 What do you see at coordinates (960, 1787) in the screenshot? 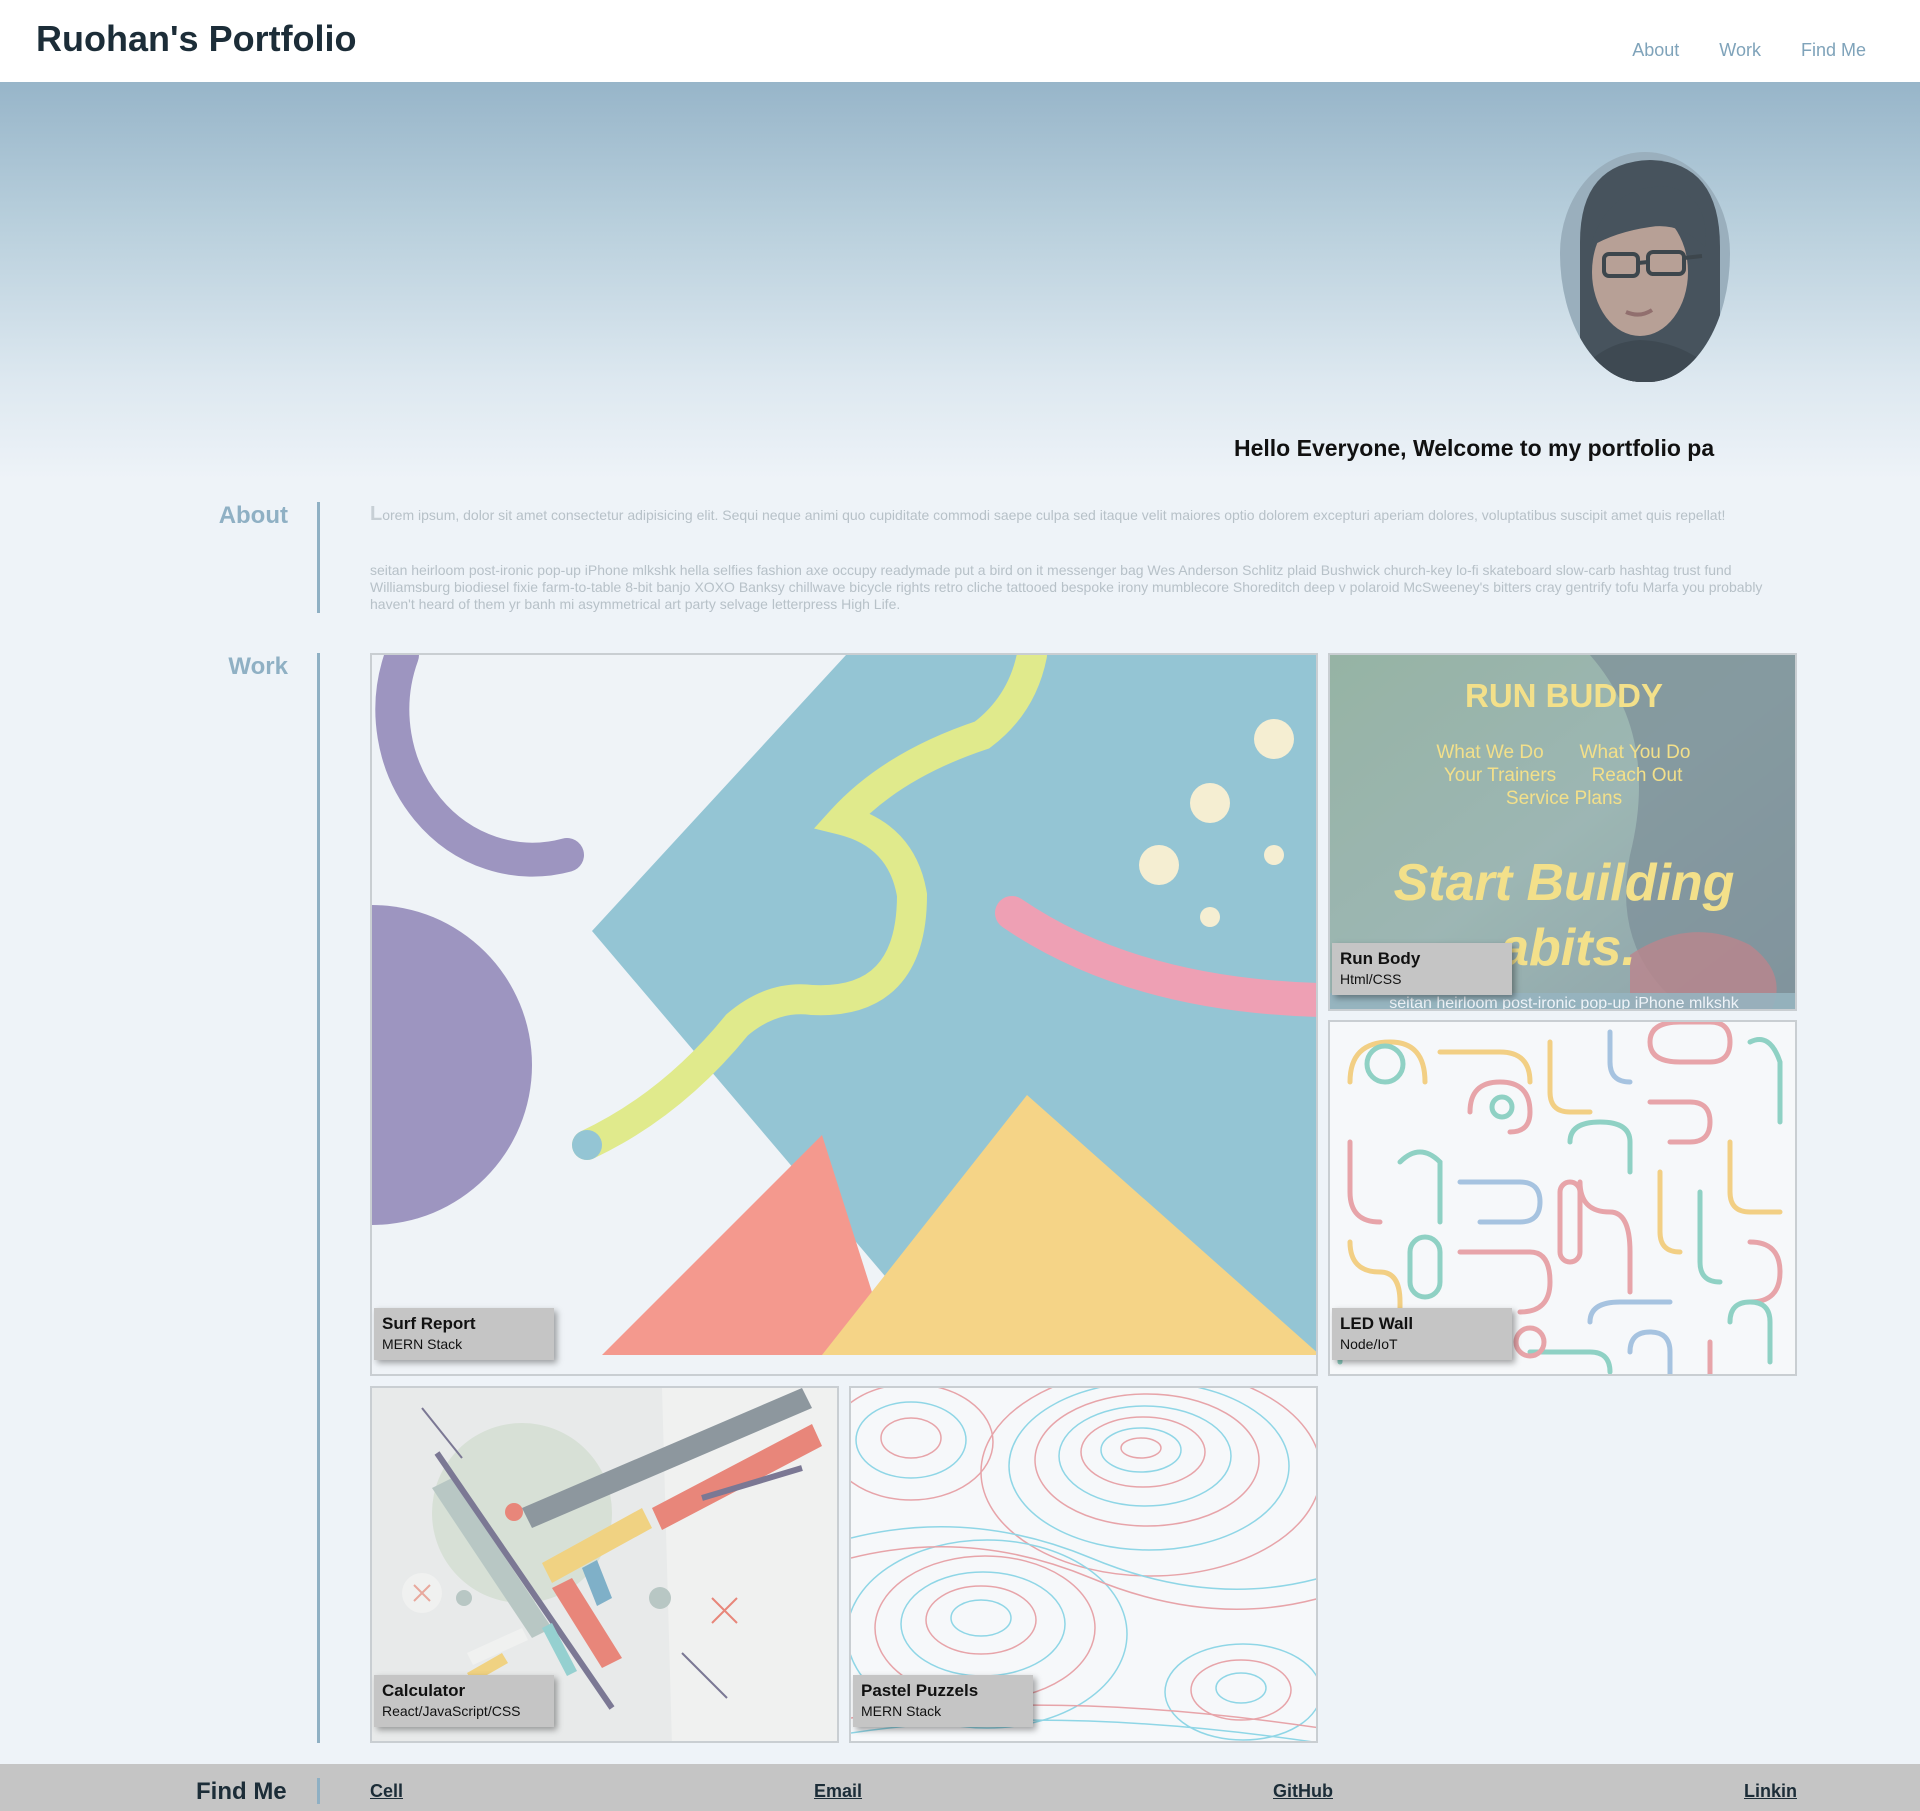
I see `footer: Find Me Cell Email GitHub Linkin` at bounding box center [960, 1787].